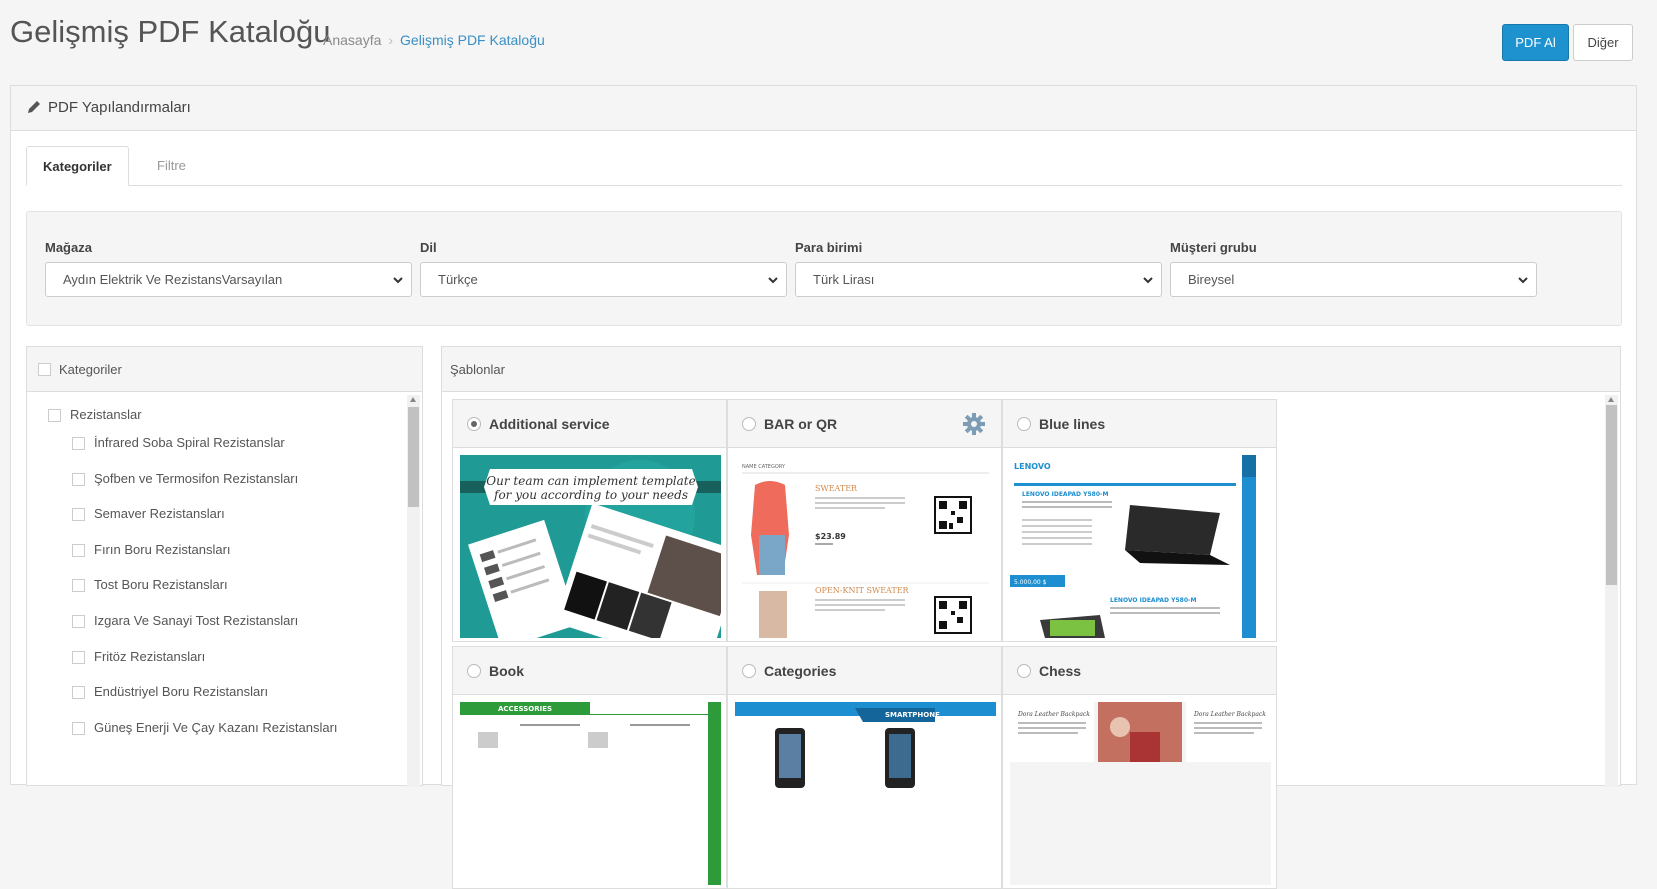 This screenshot has width=1657, height=889. I want to click on template-thumbnail: ACCESSORIES, so click(590, 793).